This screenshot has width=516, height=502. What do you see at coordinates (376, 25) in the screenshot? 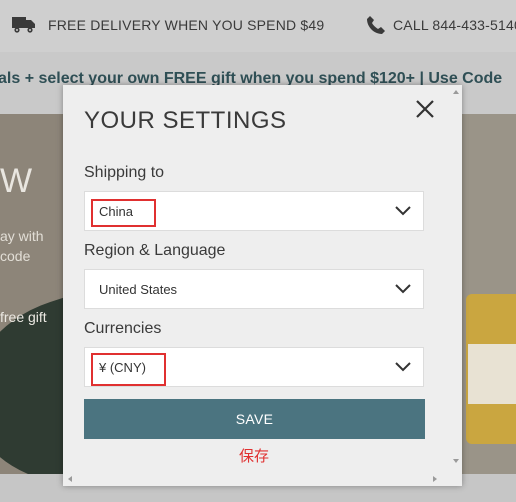
I see `phone-icon` at bounding box center [376, 25].